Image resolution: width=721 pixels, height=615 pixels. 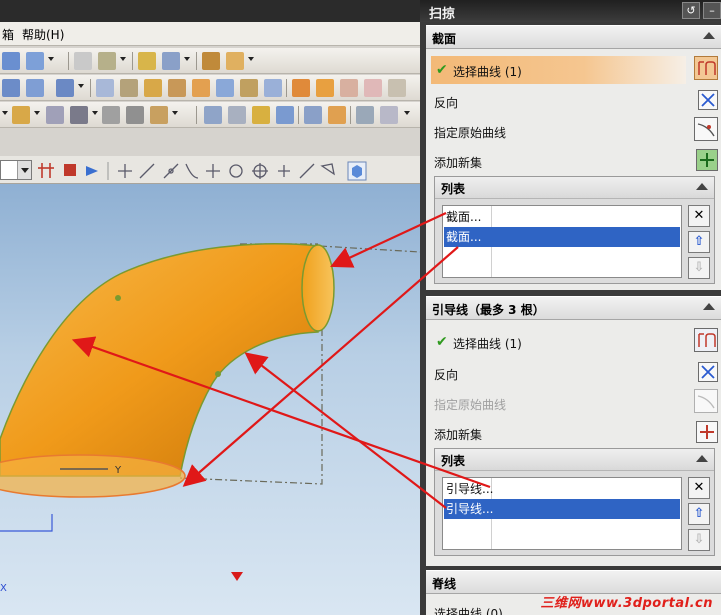 What do you see at coordinates (388, 240) in the screenshot?
I see `arrow-section-to-top-end` at bounding box center [388, 240].